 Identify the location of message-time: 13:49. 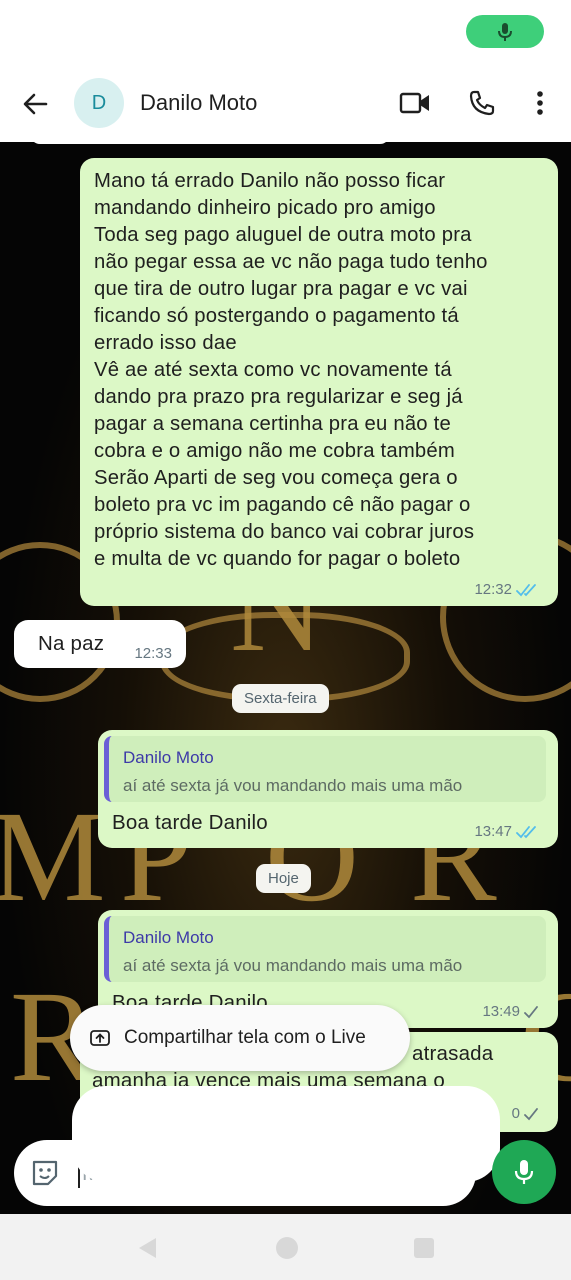
(501, 1011).